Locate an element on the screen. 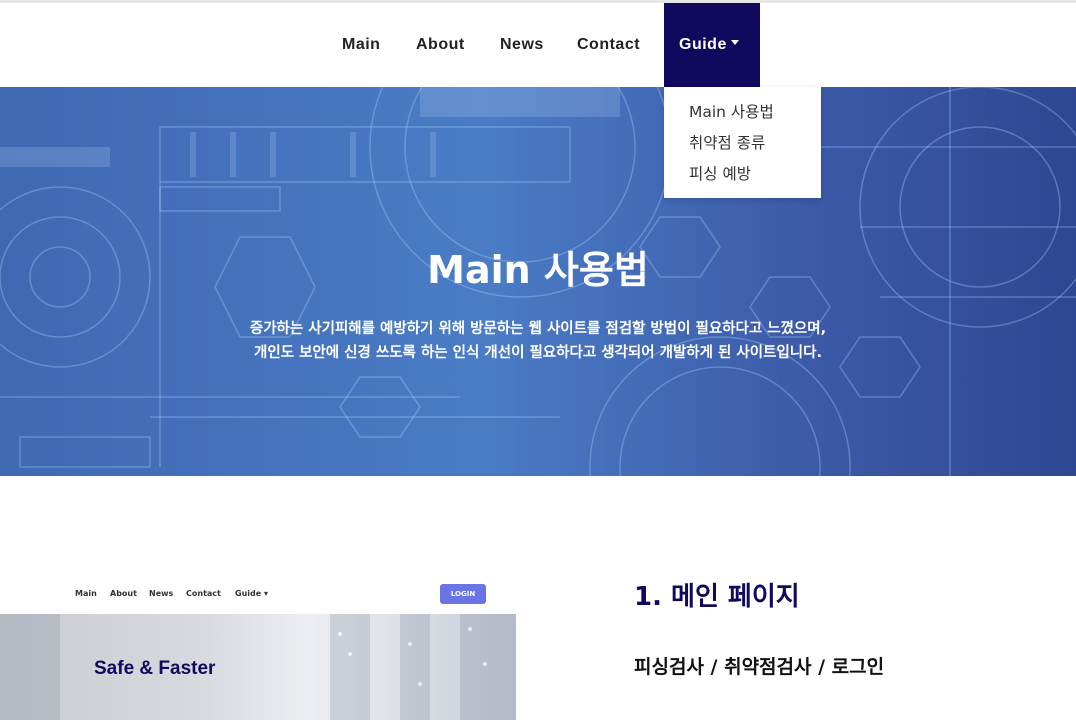 This screenshot has height=720, width=1076. preview-hero-image is located at coordinates (258, 667).